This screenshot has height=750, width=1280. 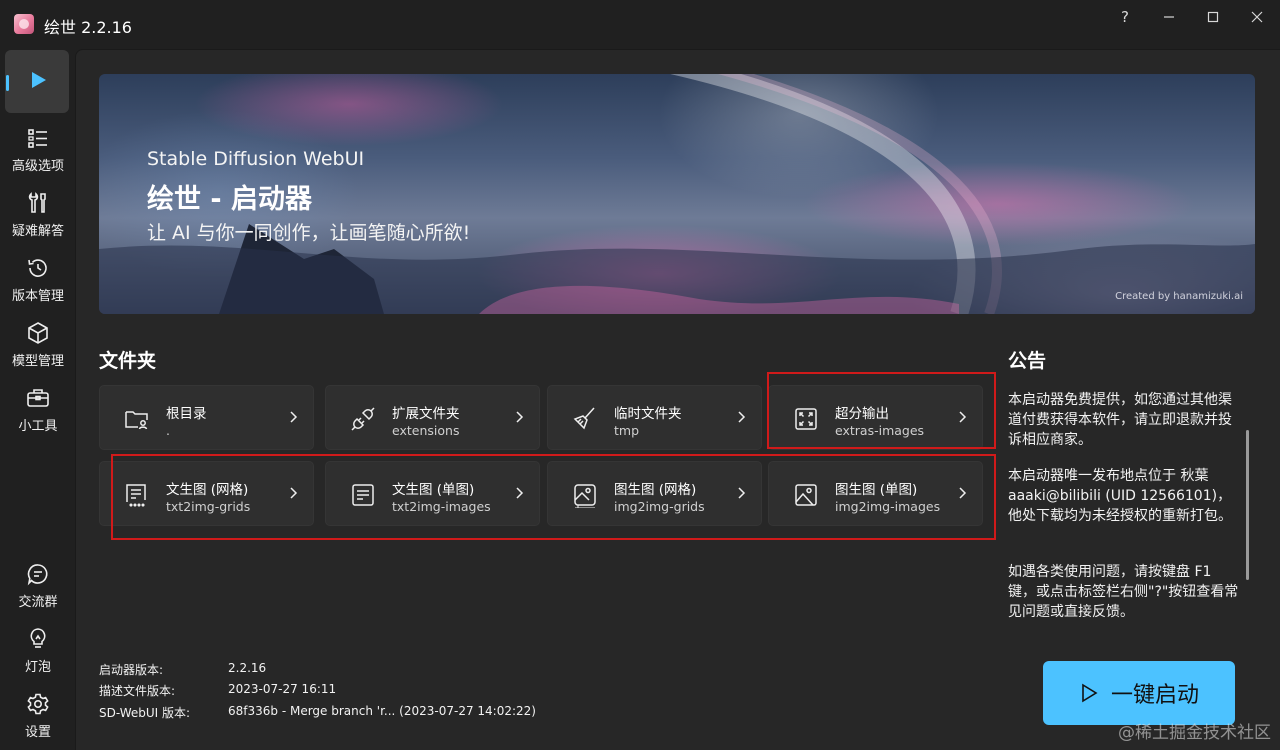 I want to click on sidebar-item-troubleshoot: 疑难解答, so click(x=38, y=214).